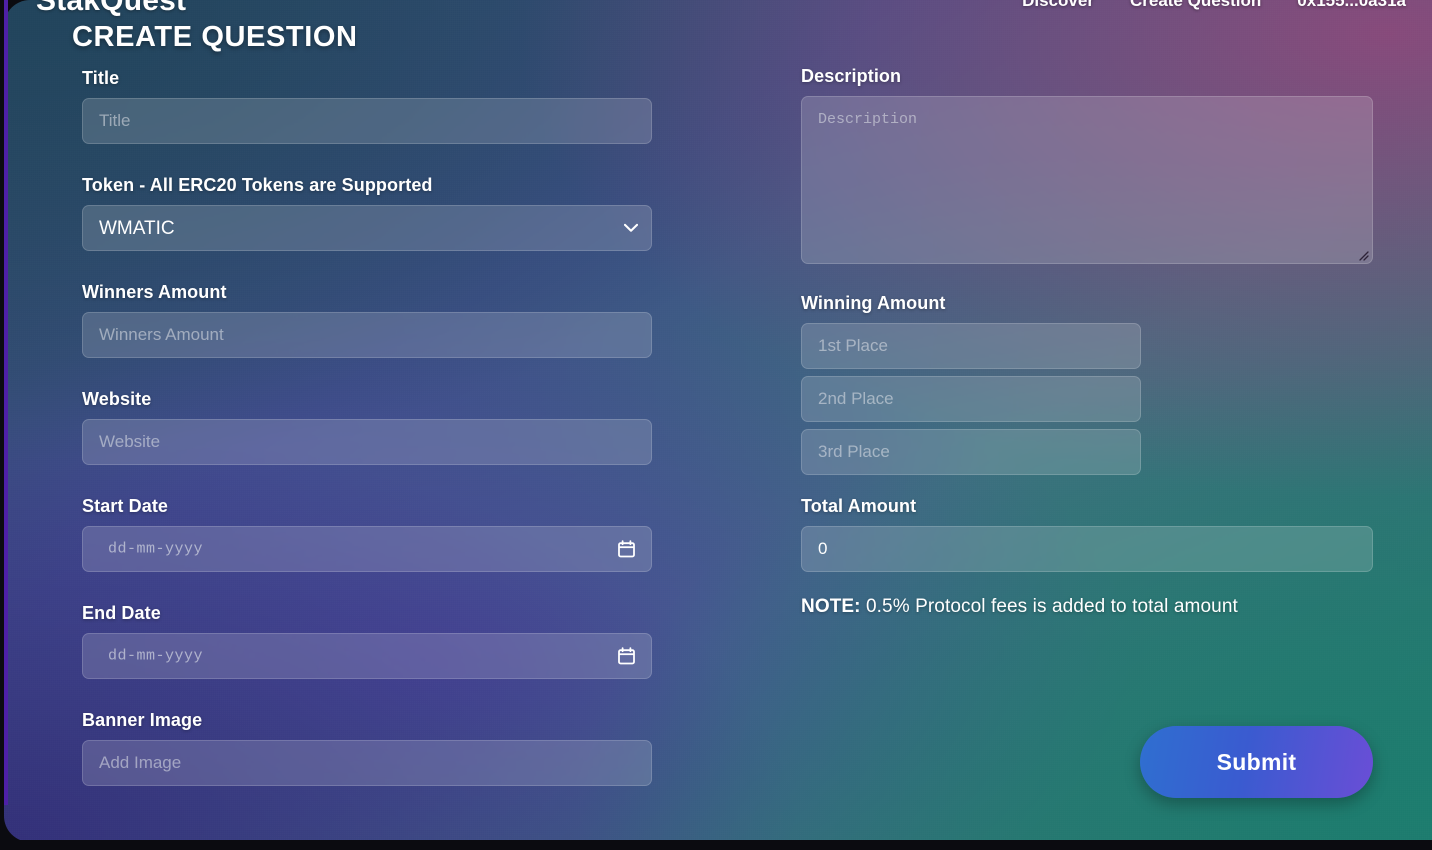 The height and width of the screenshot is (850, 1432). What do you see at coordinates (831, 606) in the screenshot?
I see `note-prefix: NOTE:` at bounding box center [831, 606].